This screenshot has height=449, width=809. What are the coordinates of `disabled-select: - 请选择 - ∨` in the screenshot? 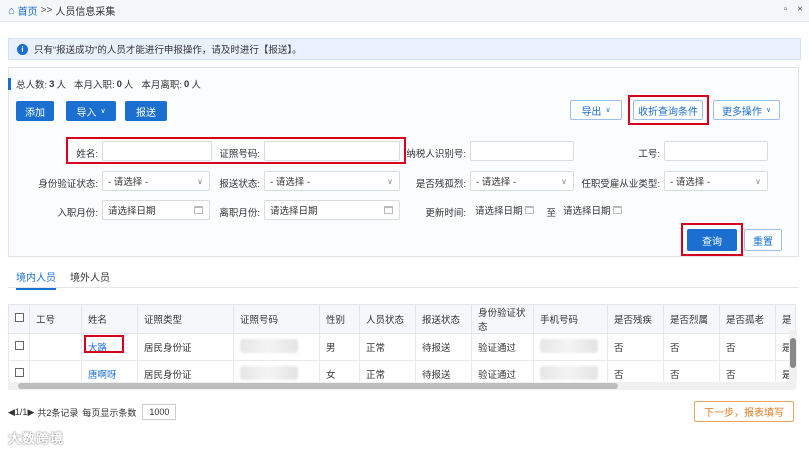 It's located at (522, 181).